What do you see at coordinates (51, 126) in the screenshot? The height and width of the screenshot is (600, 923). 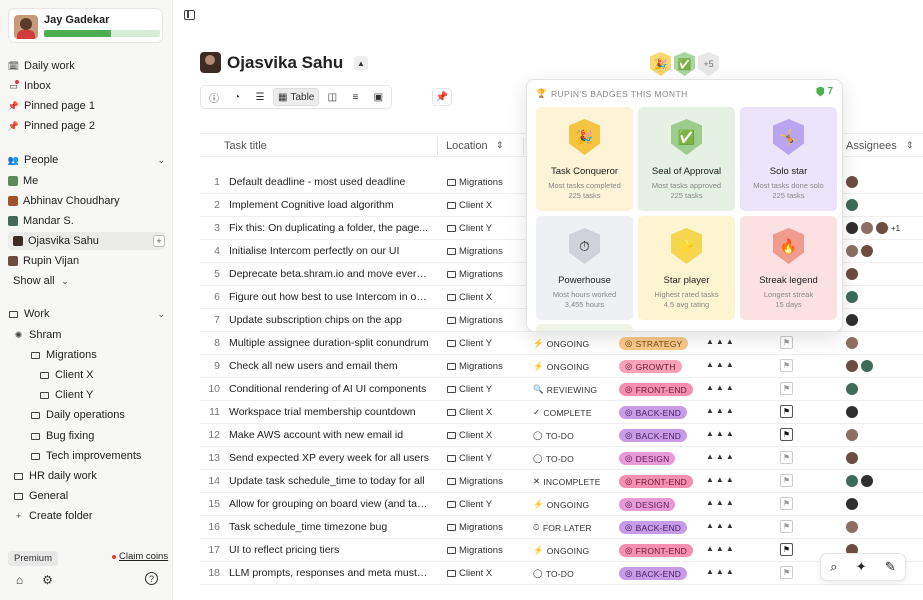 I see `nav-pinned-page-2: 📌 Pinned page 2` at bounding box center [51, 126].